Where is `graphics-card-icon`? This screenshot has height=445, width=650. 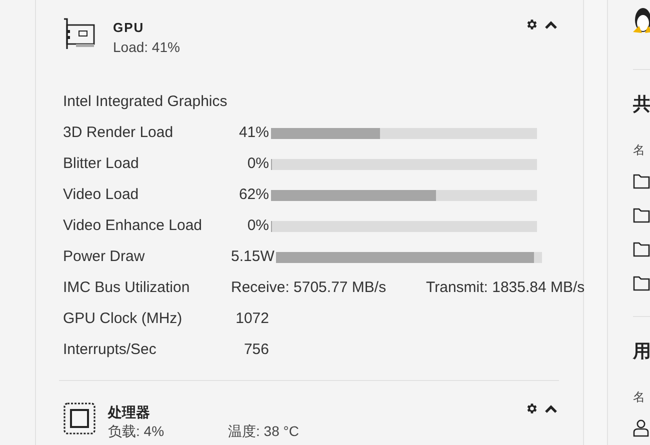
graphics-card-icon is located at coordinates (80, 34).